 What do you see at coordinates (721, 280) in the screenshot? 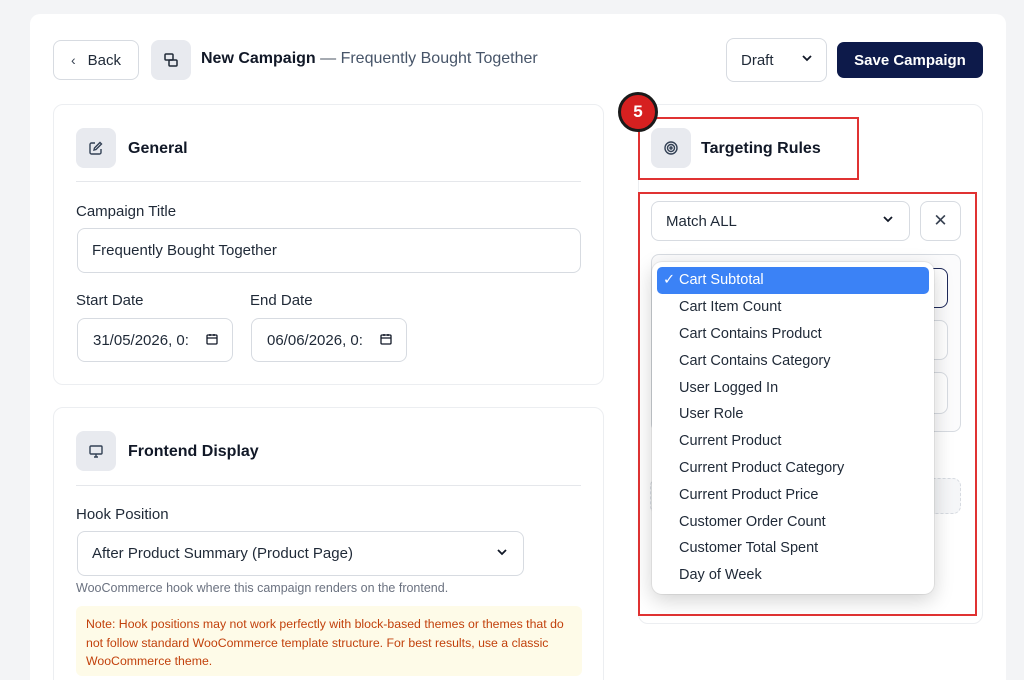
I see `option-label: Cart Subtotal` at bounding box center [721, 280].